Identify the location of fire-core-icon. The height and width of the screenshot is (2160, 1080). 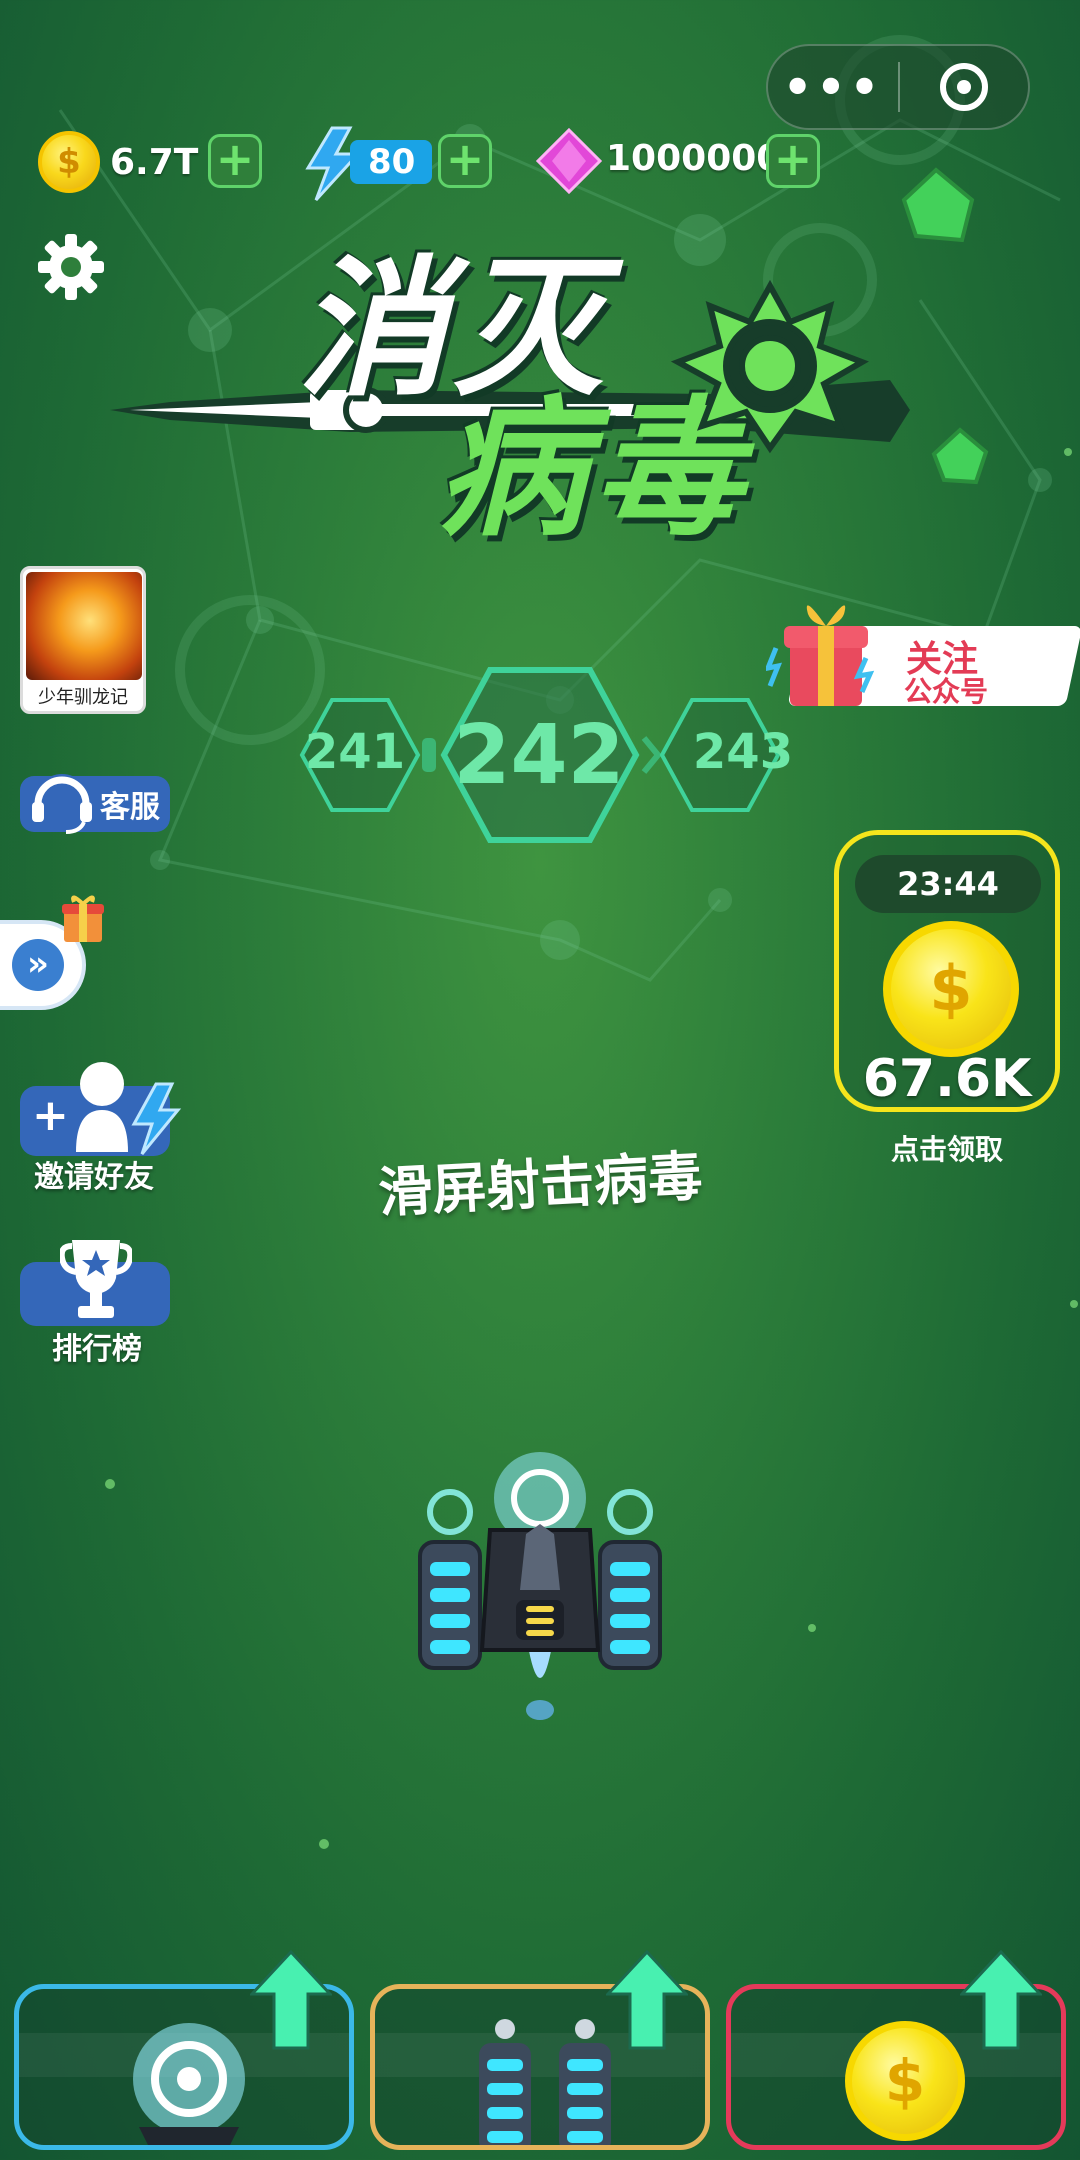
(189, 2084).